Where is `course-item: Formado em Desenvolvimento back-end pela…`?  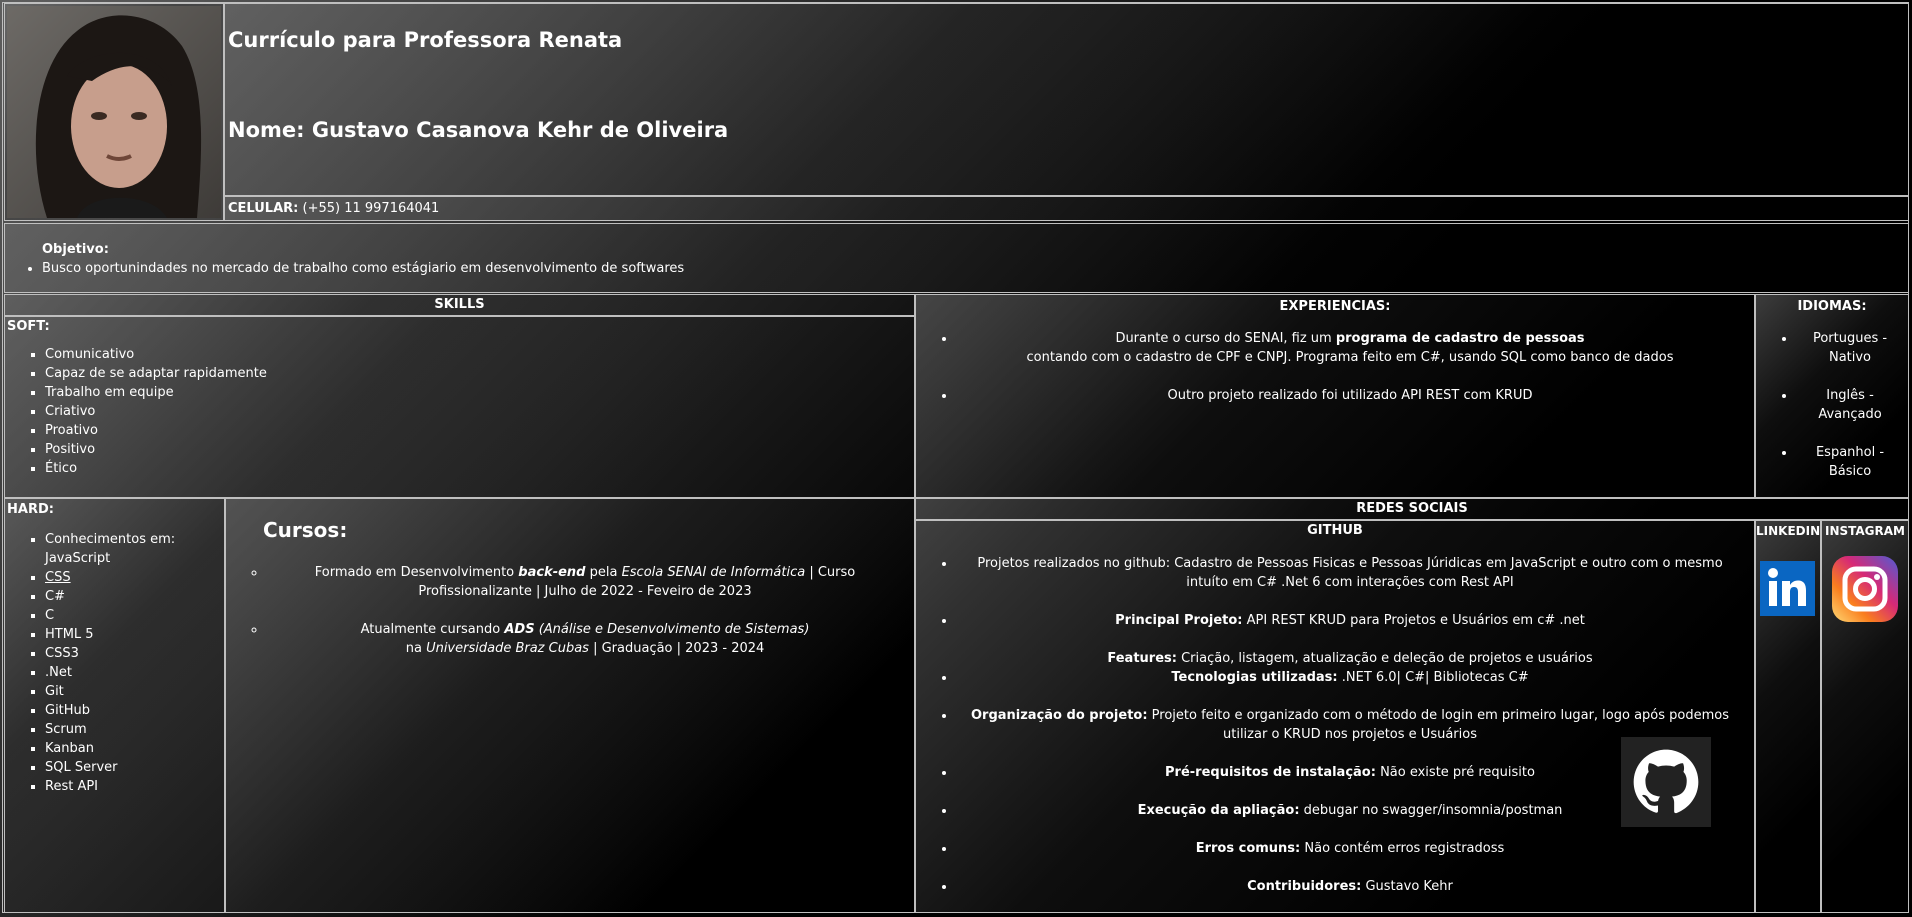
course-item: Formado em Desenvolvimento back-end pela… is located at coordinates (585, 582).